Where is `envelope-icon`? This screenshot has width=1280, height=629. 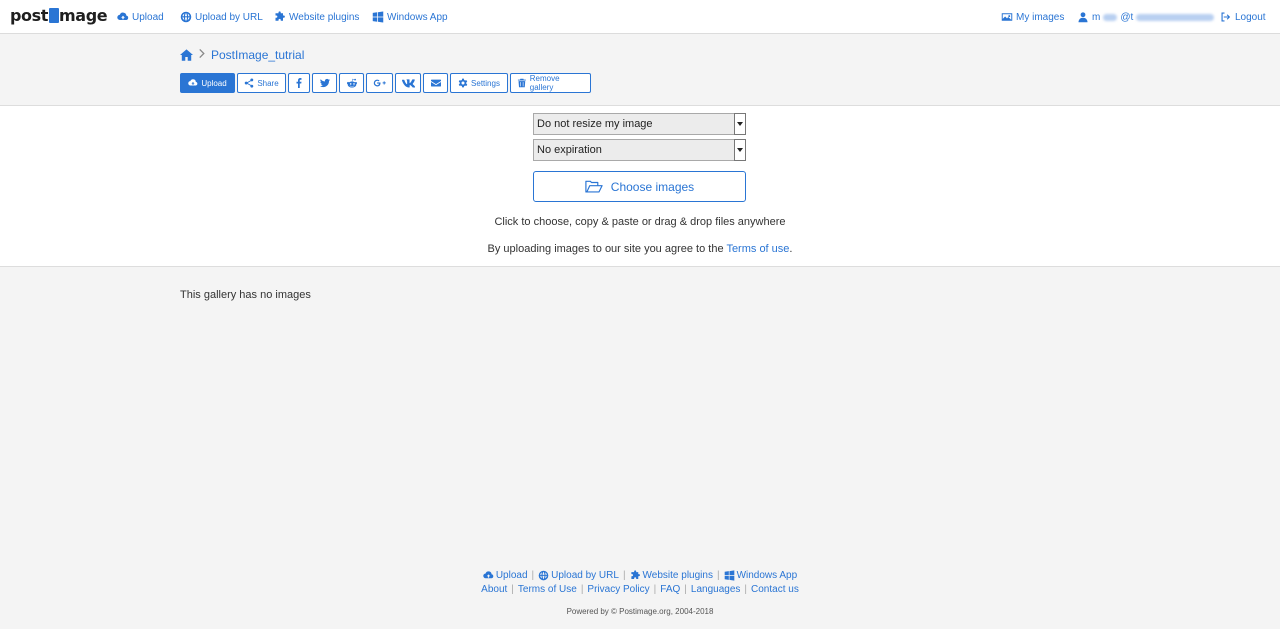
envelope-icon is located at coordinates (435, 83).